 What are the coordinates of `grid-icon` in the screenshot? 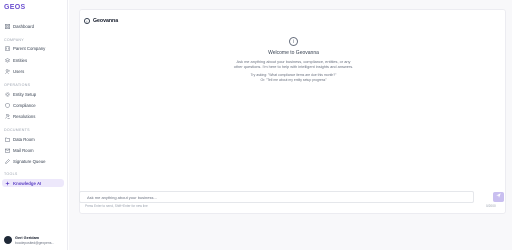 It's located at (7, 26).